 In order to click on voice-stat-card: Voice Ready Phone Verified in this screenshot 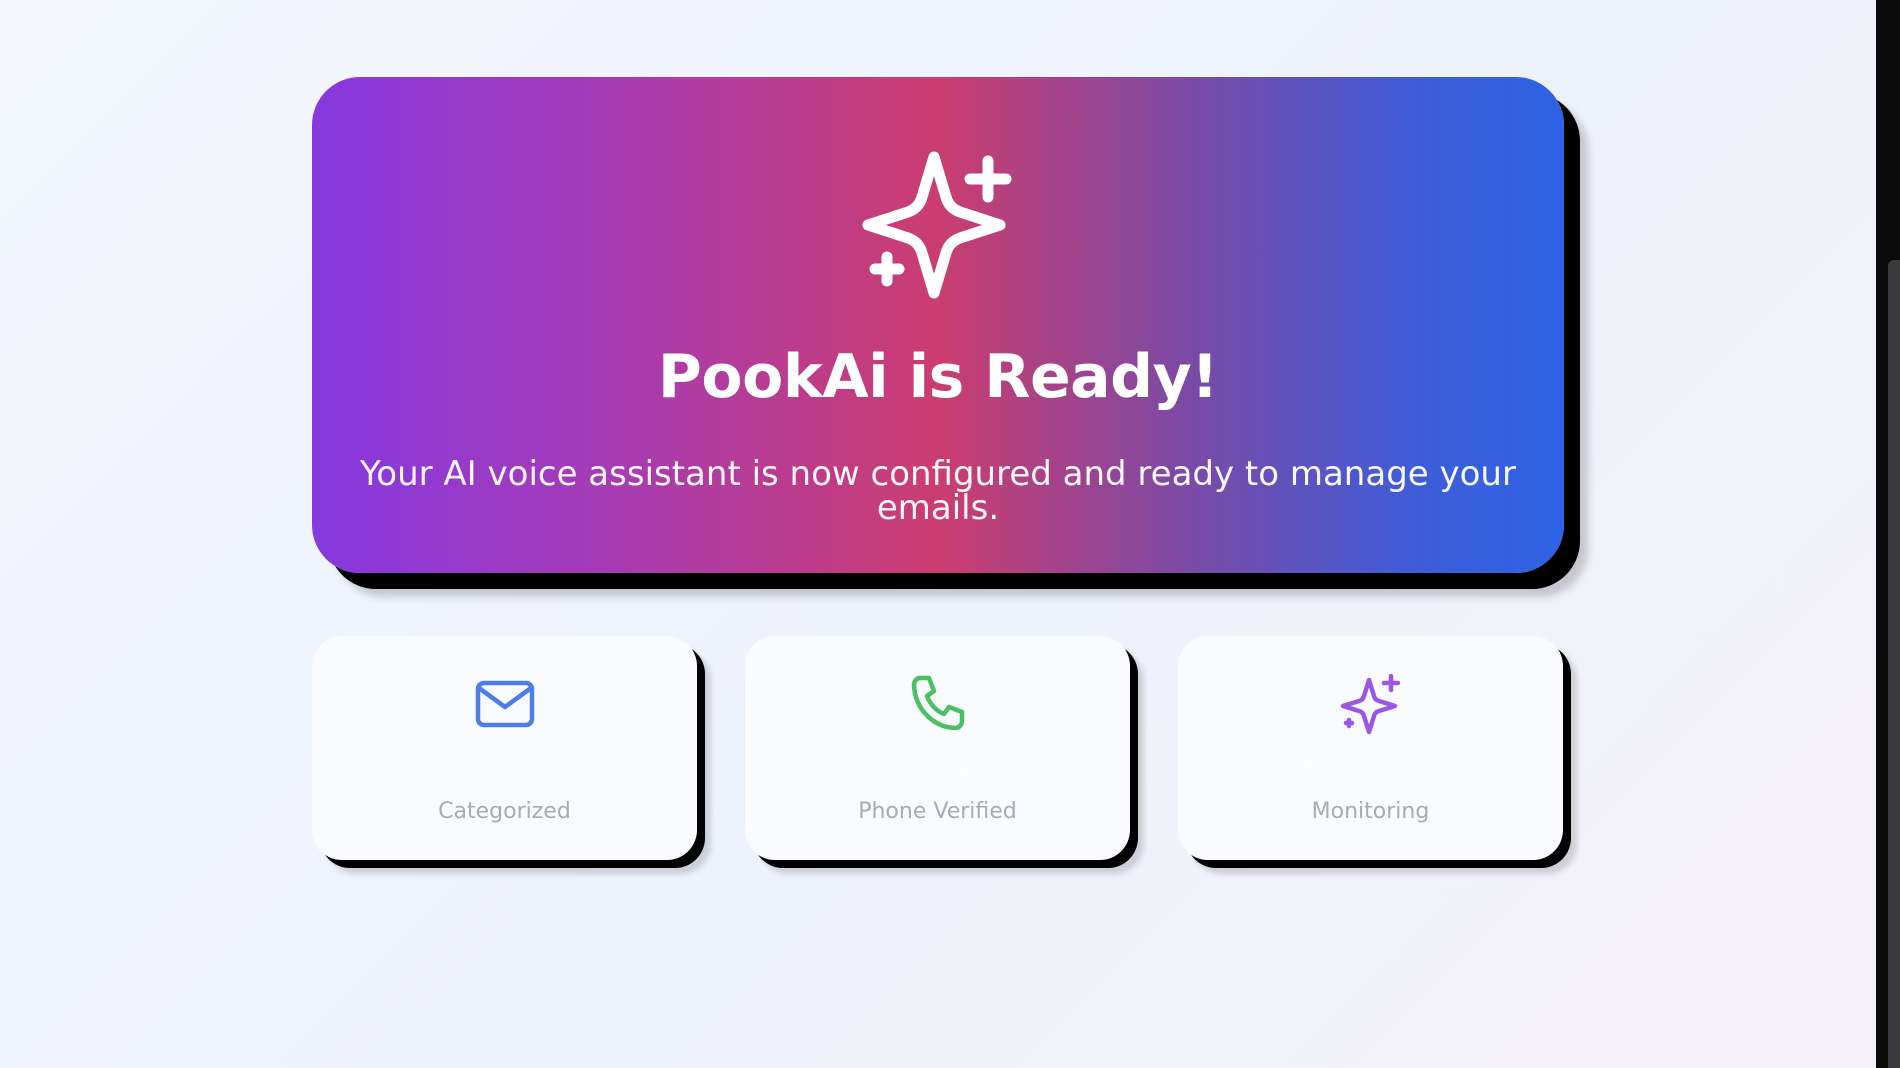, I will do `click(937, 748)`.